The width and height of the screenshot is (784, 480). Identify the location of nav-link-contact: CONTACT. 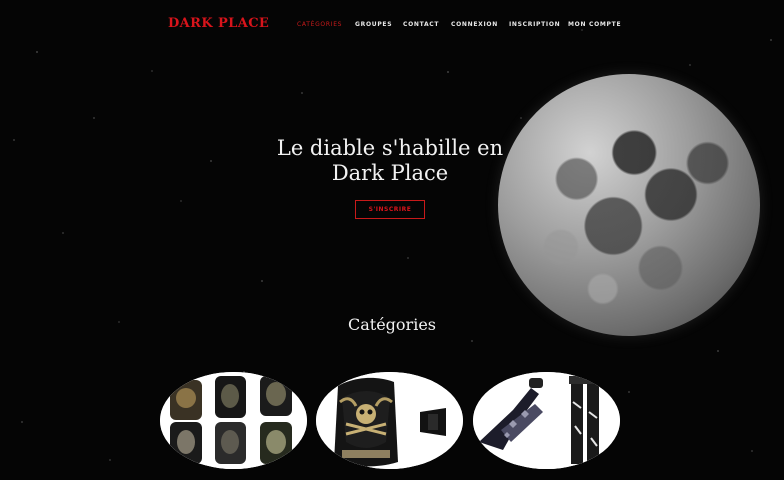
(421, 24).